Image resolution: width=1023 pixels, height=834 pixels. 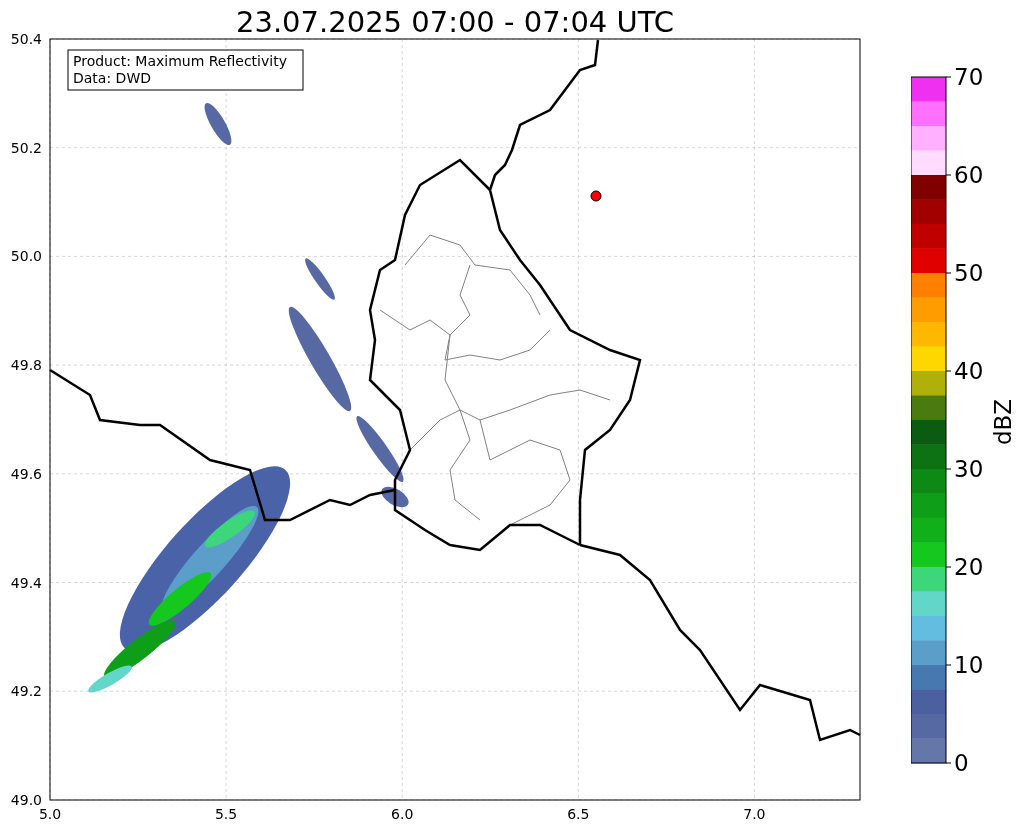 What do you see at coordinates (969, 77) in the screenshot?
I see `colorbar-tick-label: 70` at bounding box center [969, 77].